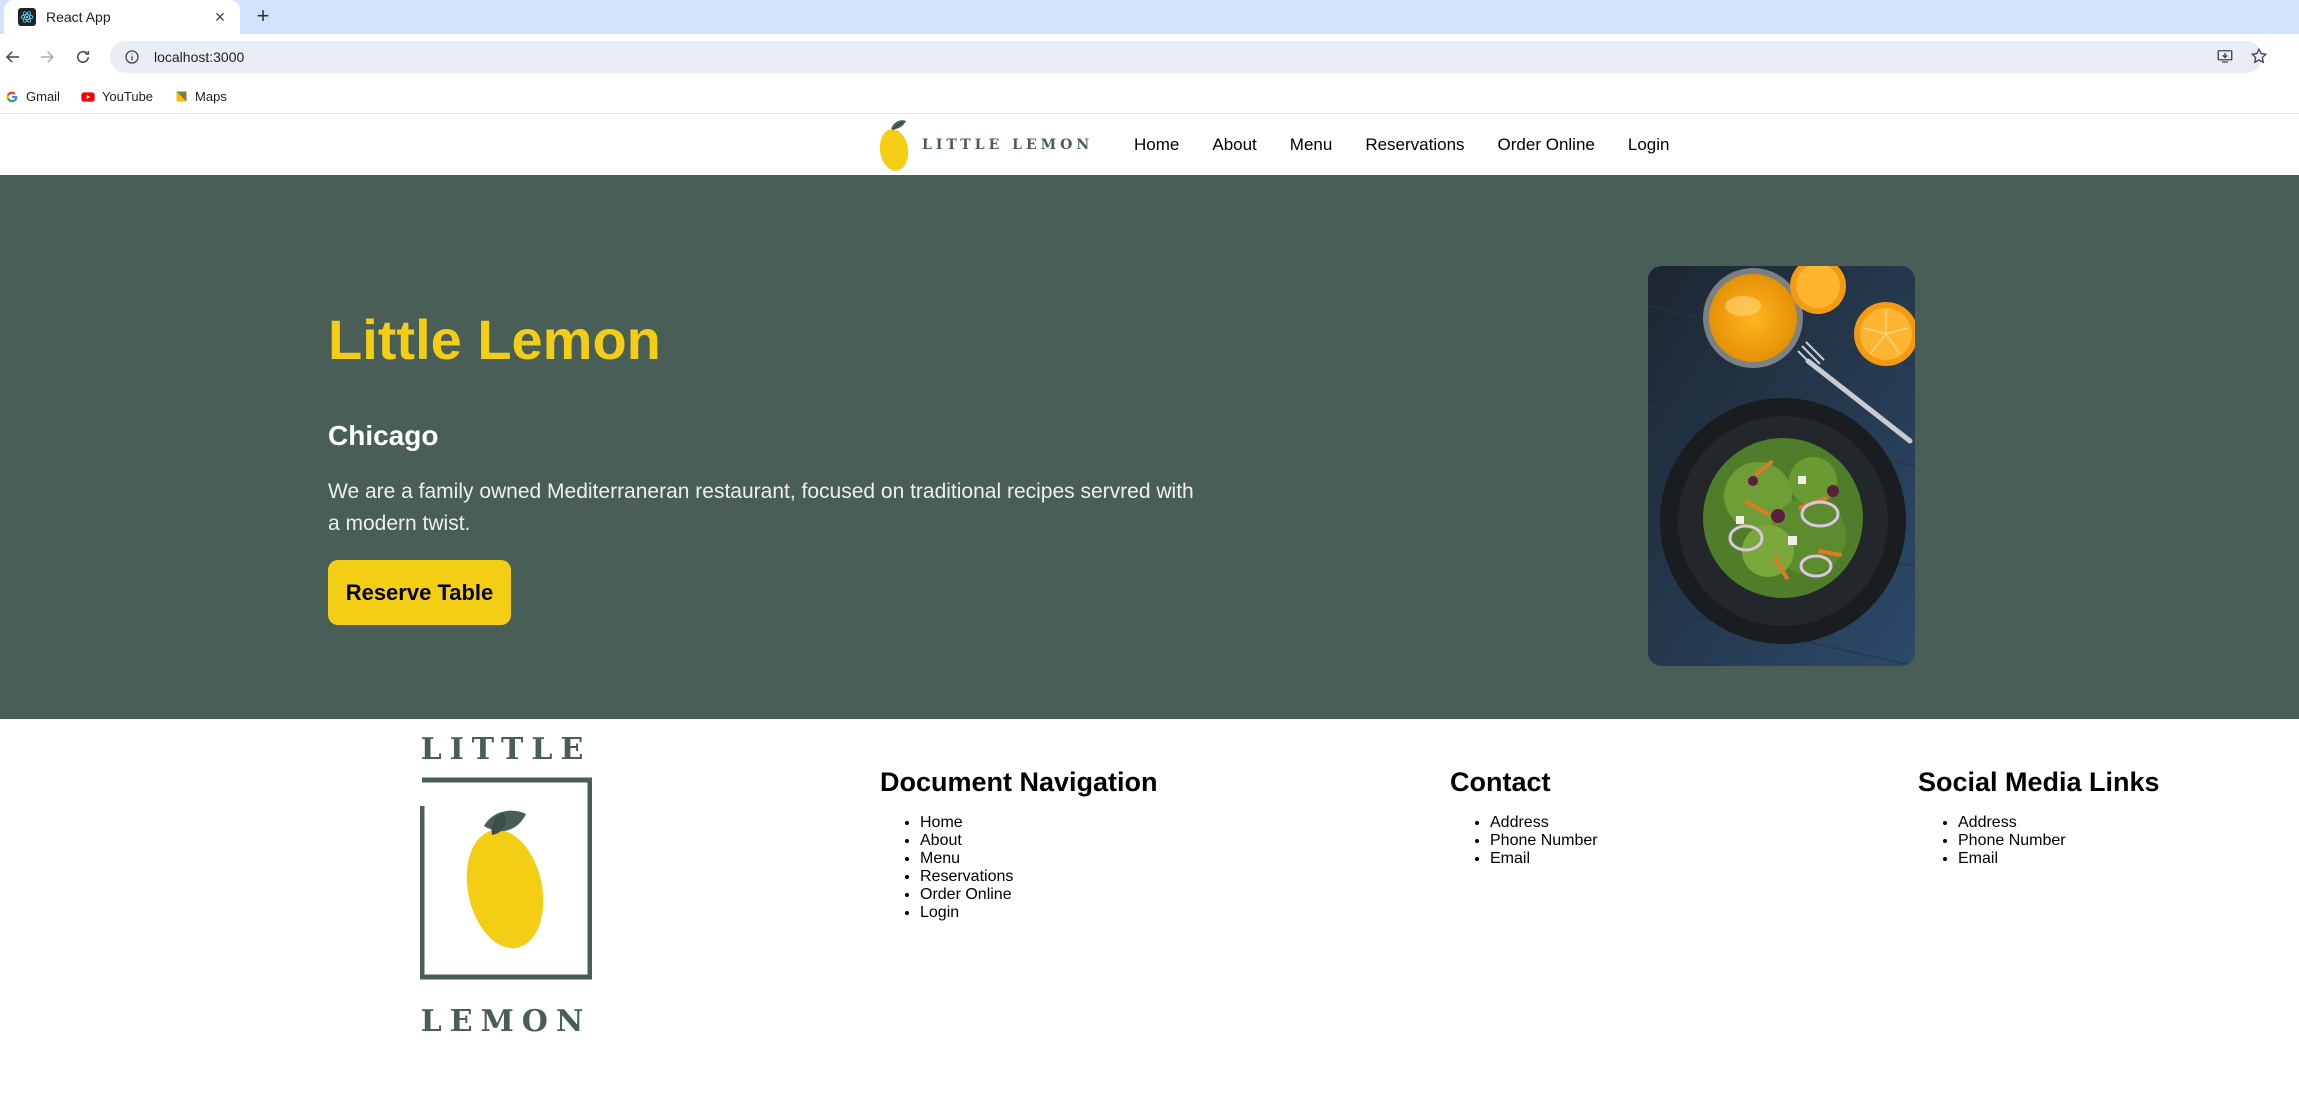 The image size is (2299, 1118). What do you see at coordinates (88, 97) in the screenshot?
I see `youtube-icon` at bounding box center [88, 97].